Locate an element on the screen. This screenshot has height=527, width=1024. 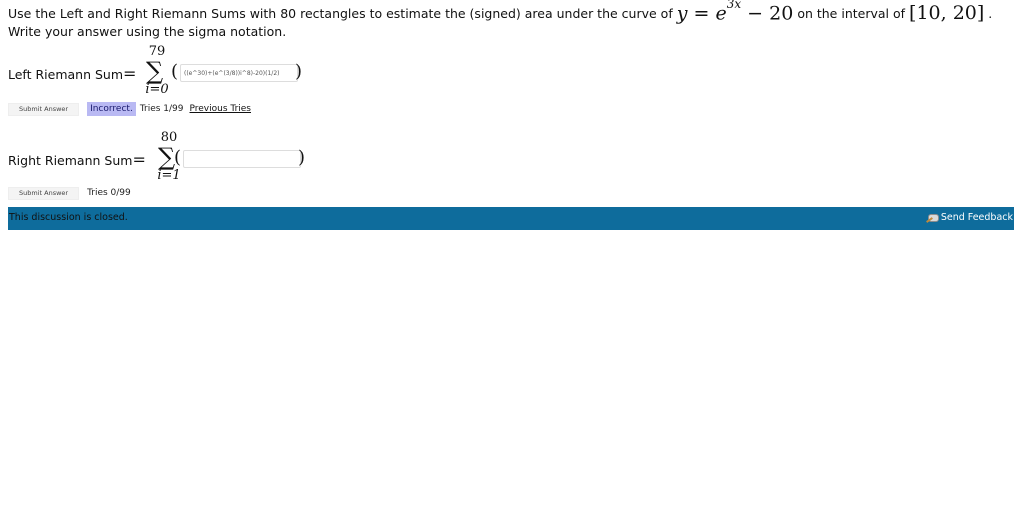
left-close-paren: ) is located at coordinates (299, 71).